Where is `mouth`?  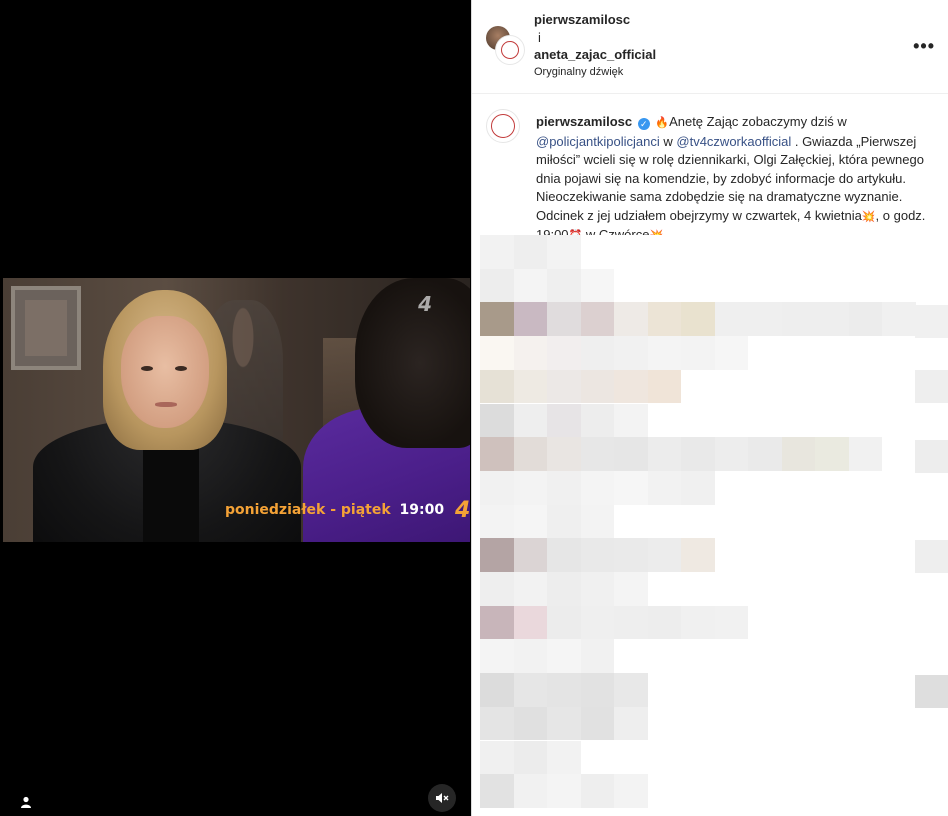 mouth is located at coordinates (166, 404).